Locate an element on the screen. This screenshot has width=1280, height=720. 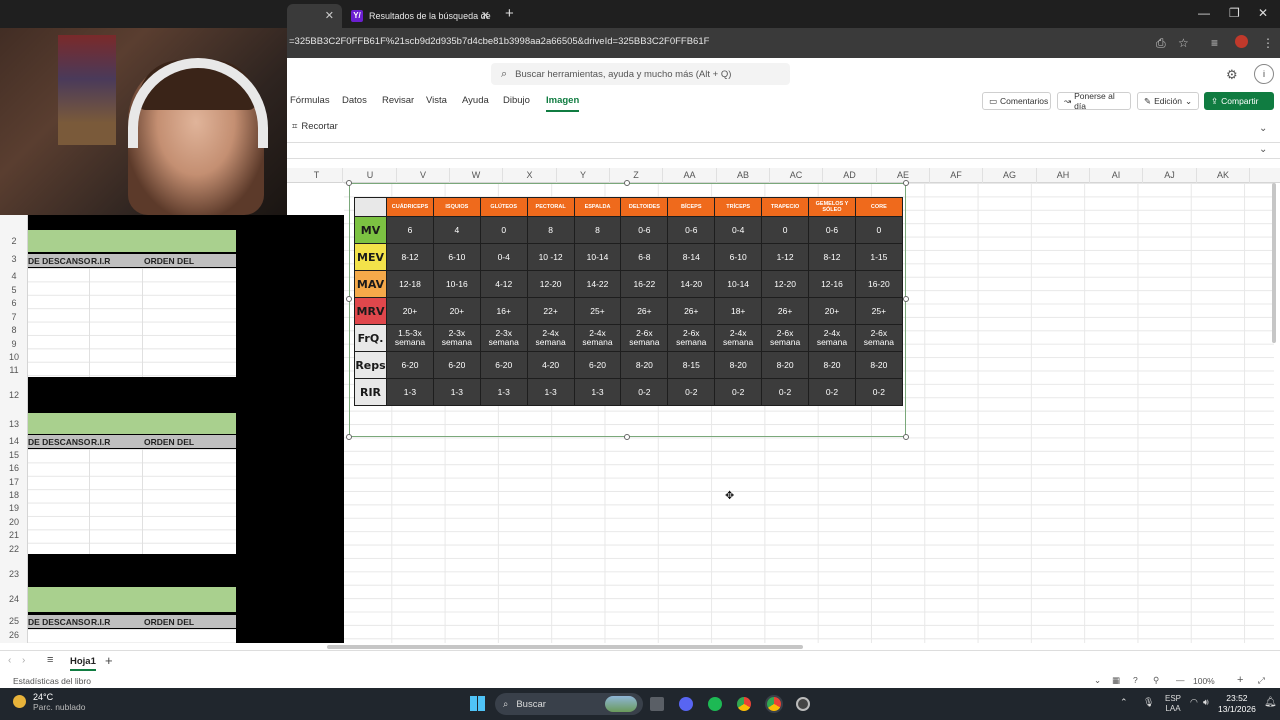
close-tab-icon: ✕ is located at coordinates (485, 15).